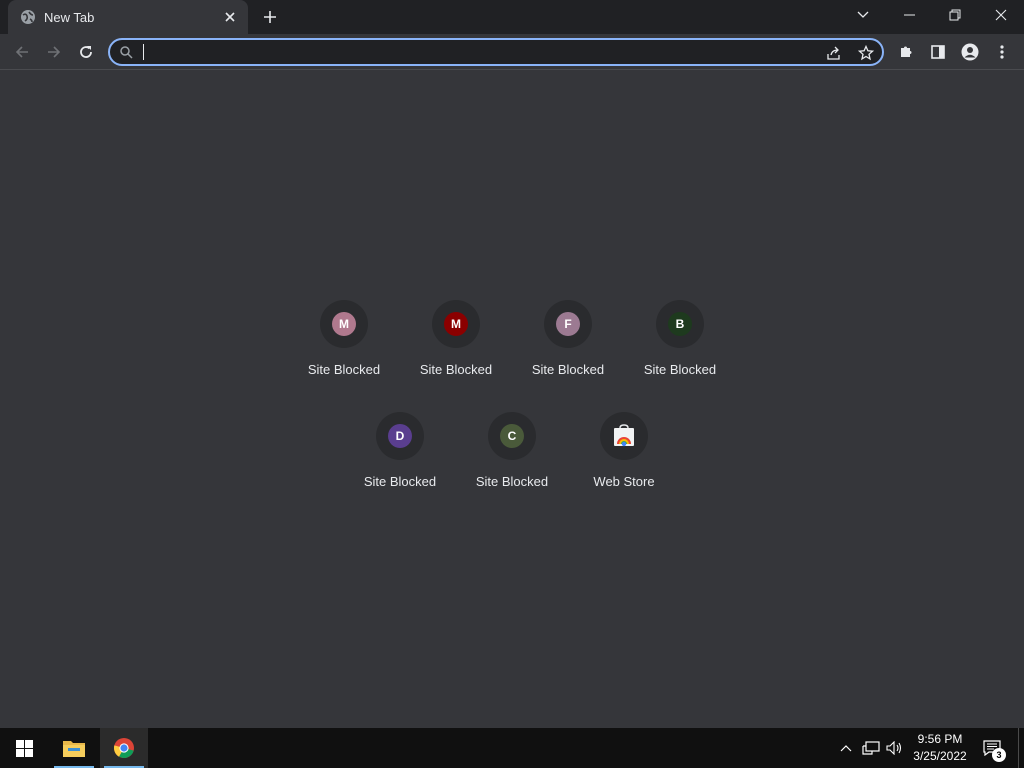 The width and height of the screenshot is (1024, 768). Describe the element at coordinates (512, 468) in the screenshot. I see `shortcut-tile: C Site Blocked` at that location.